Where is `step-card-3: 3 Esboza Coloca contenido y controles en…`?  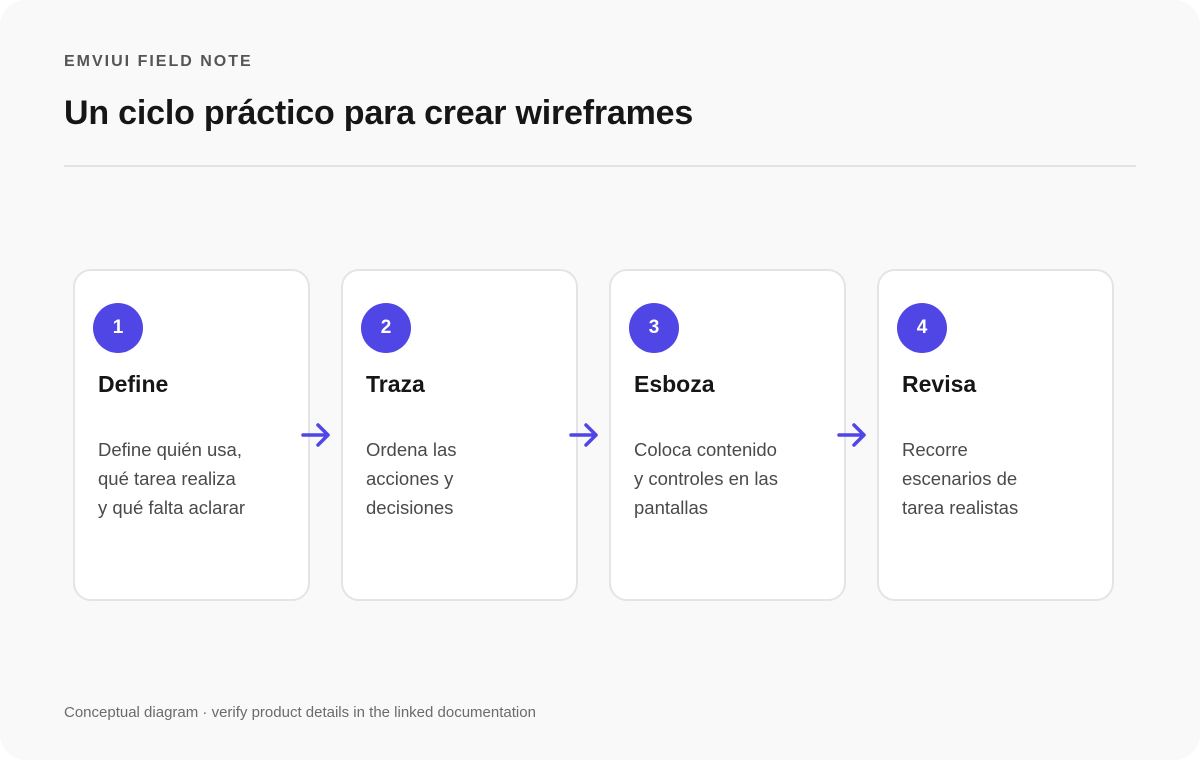
step-card-3: 3 Esboza Coloca contenido y controles en… is located at coordinates (727, 435).